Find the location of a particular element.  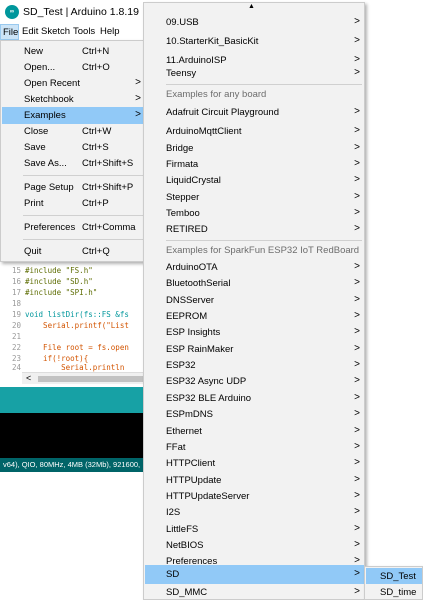

menu-item-sketchbook: Sketchbook > is located at coordinates (75, 99).